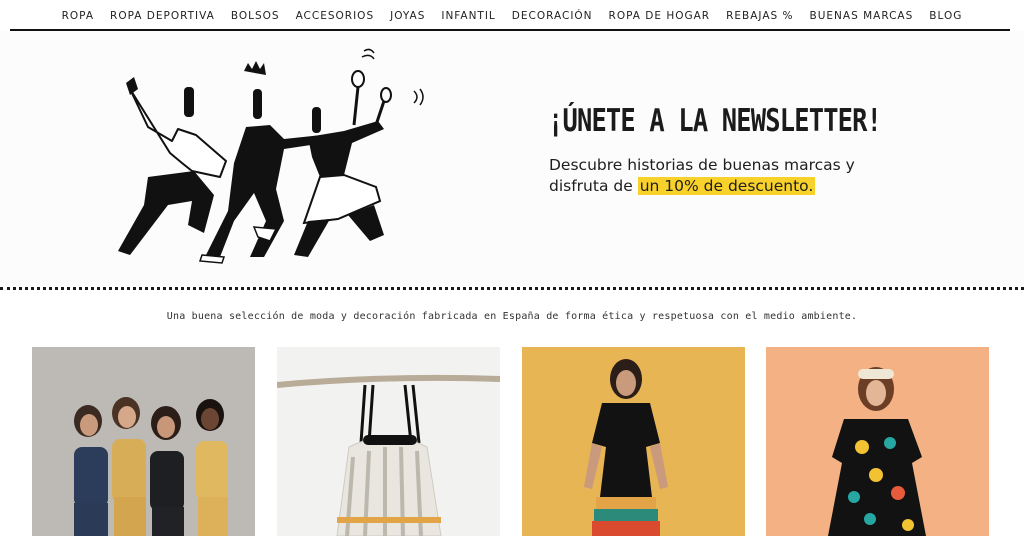  What do you see at coordinates (468, 16) in the screenshot?
I see `nav-item-infantil: INFANTIL` at bounding box center [468, 16].